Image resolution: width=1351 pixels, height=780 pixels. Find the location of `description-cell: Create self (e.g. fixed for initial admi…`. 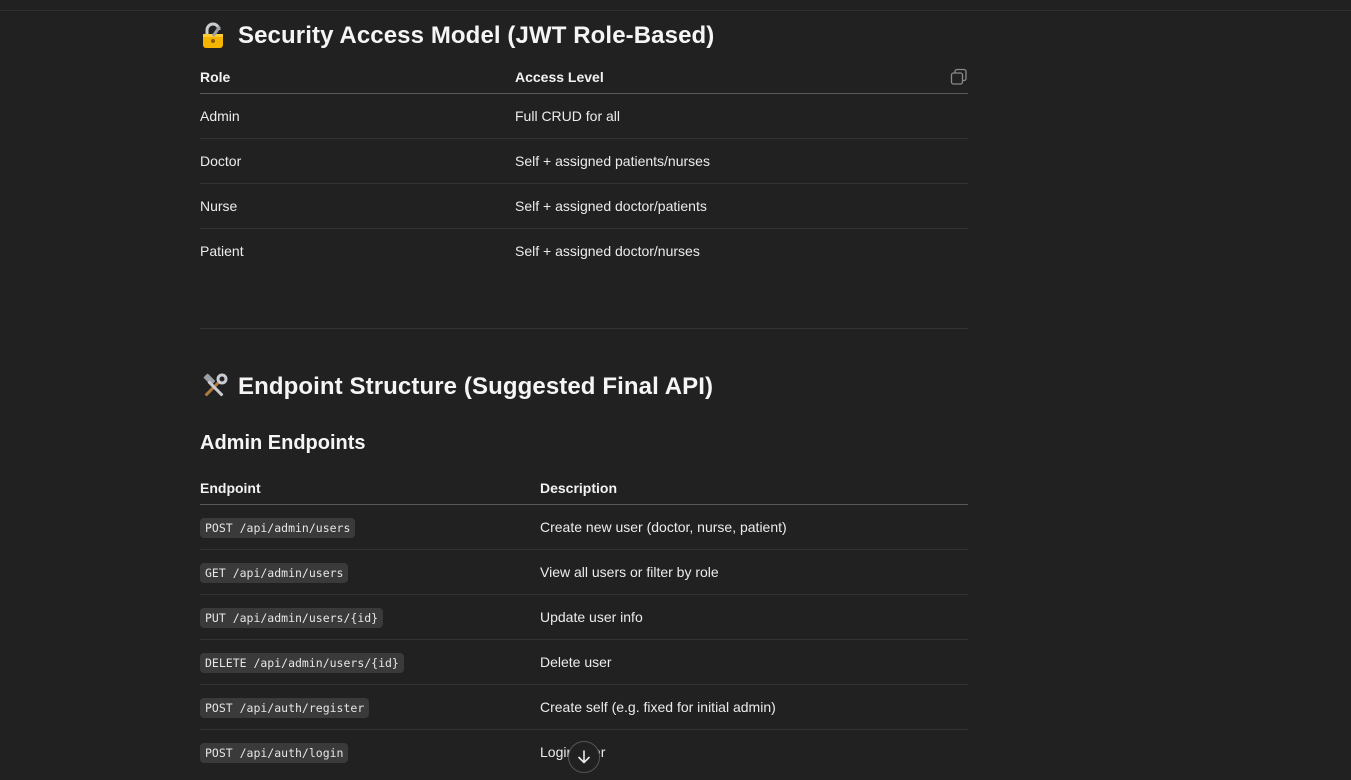

description-cell: Create self (e.g. fixed for initial admi… is located at coordinates (754, 707).